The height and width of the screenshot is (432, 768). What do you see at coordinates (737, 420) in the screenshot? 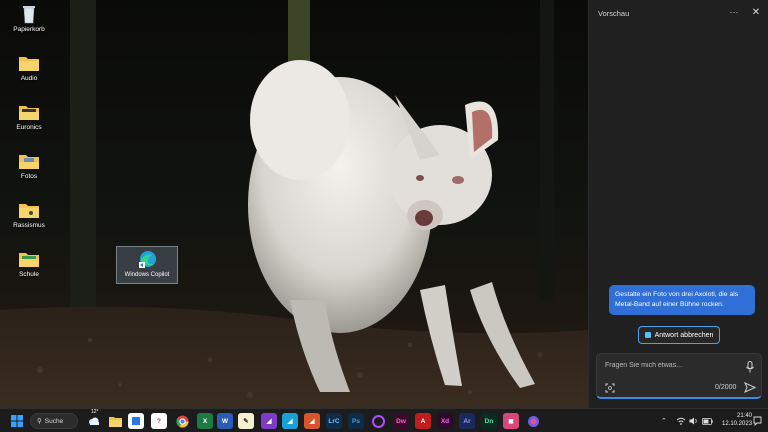
I see `taskbar-clock: 21:40 12.10.2023` at bounding box center [737, 420].